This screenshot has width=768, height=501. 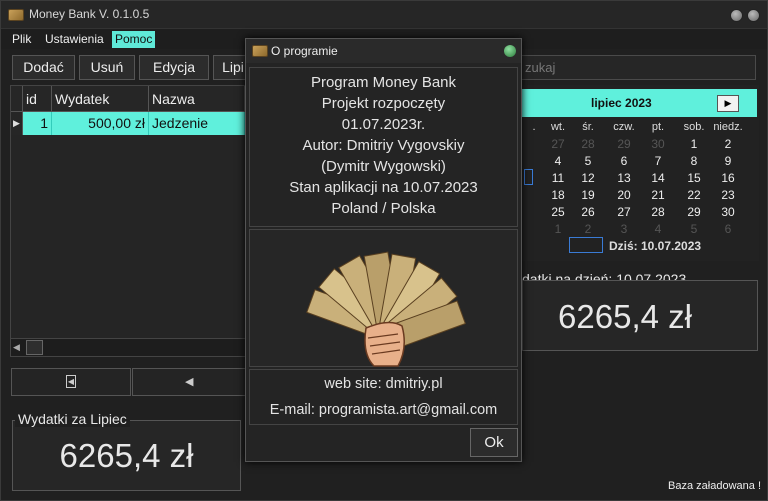 I want to click on dialog-close-icon, so click(x=510, y=51).